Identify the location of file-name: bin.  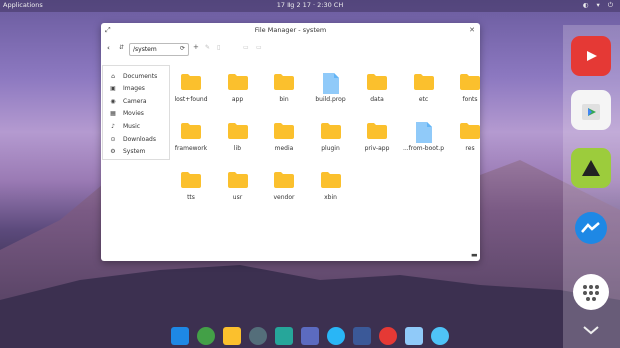
(284, 99).